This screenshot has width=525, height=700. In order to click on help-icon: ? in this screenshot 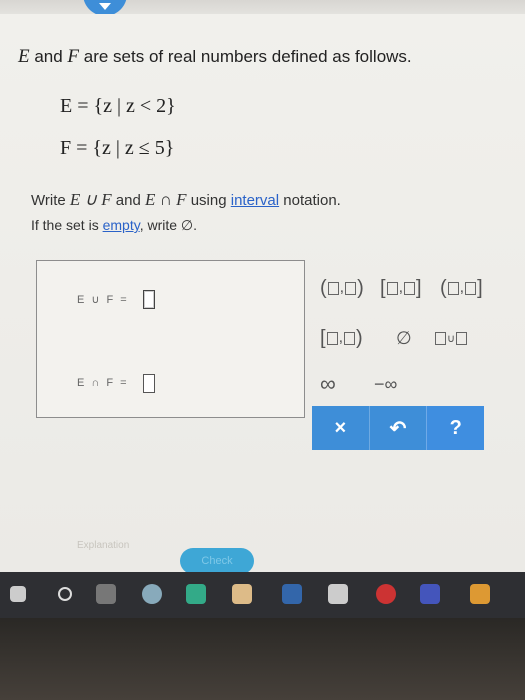, I will do `click(455, 427)`.